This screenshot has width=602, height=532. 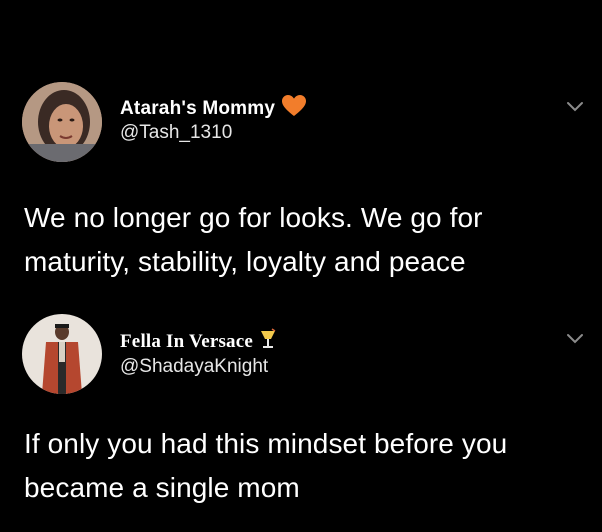 I want to click on name-row: Fella In Versace, so click(x=198, y=341).